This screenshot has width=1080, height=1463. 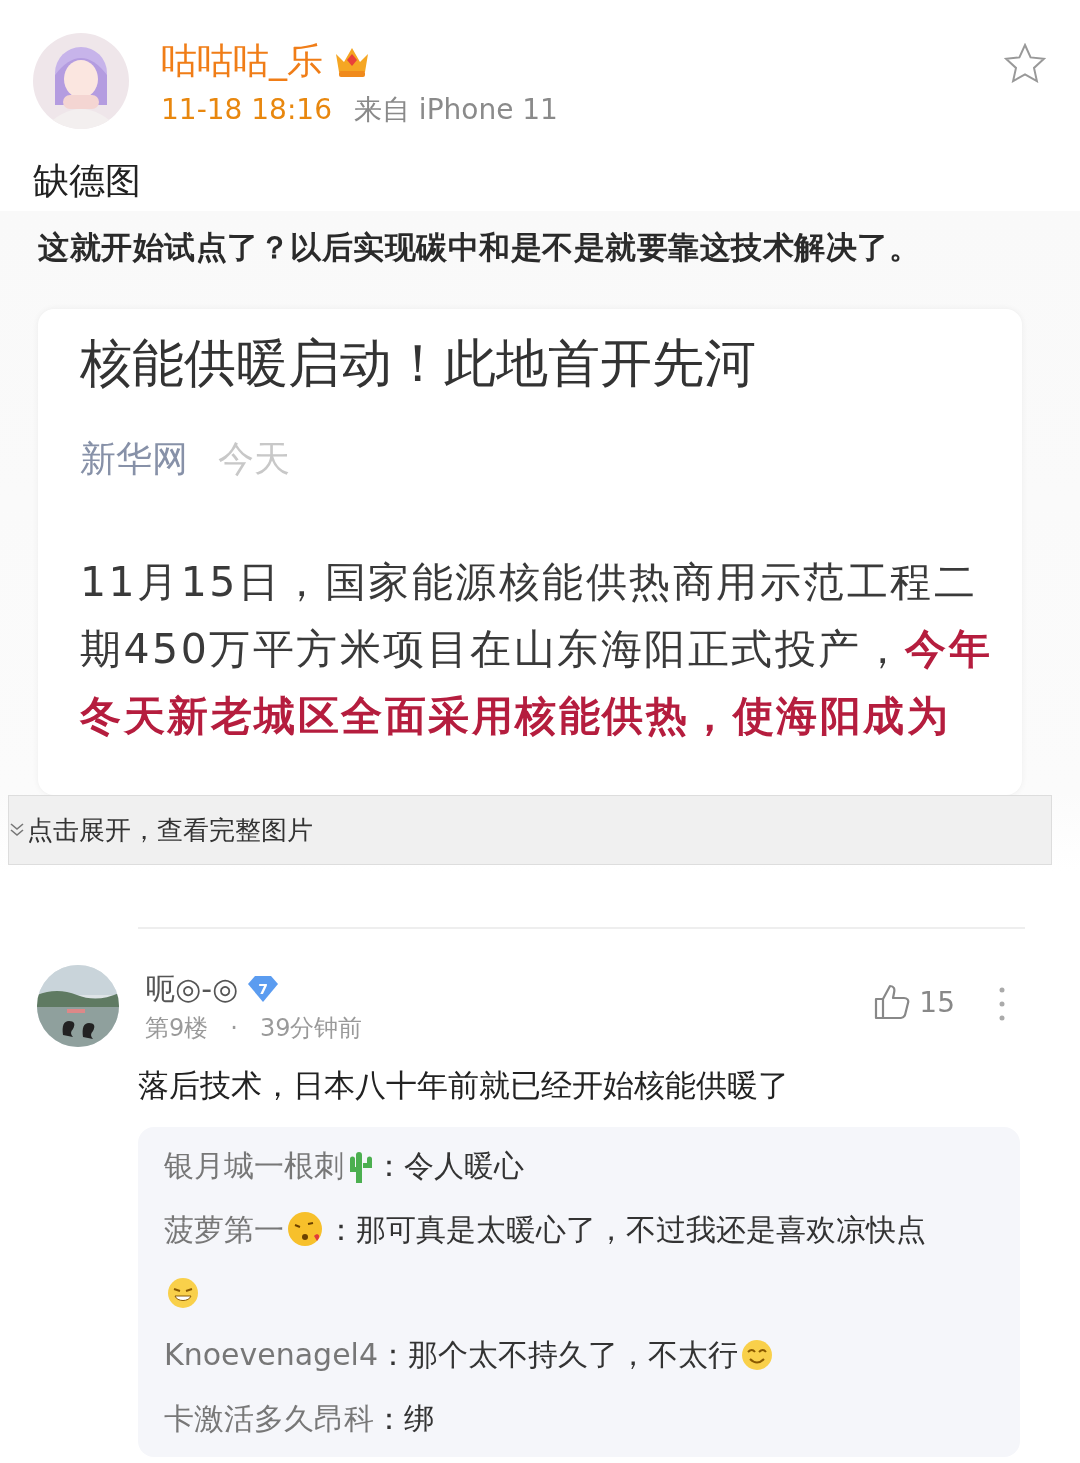 What do you see at coordinates (1002, 1004) in the screenshot?
I see `more-icon` at bounding box center [1002, 1004].